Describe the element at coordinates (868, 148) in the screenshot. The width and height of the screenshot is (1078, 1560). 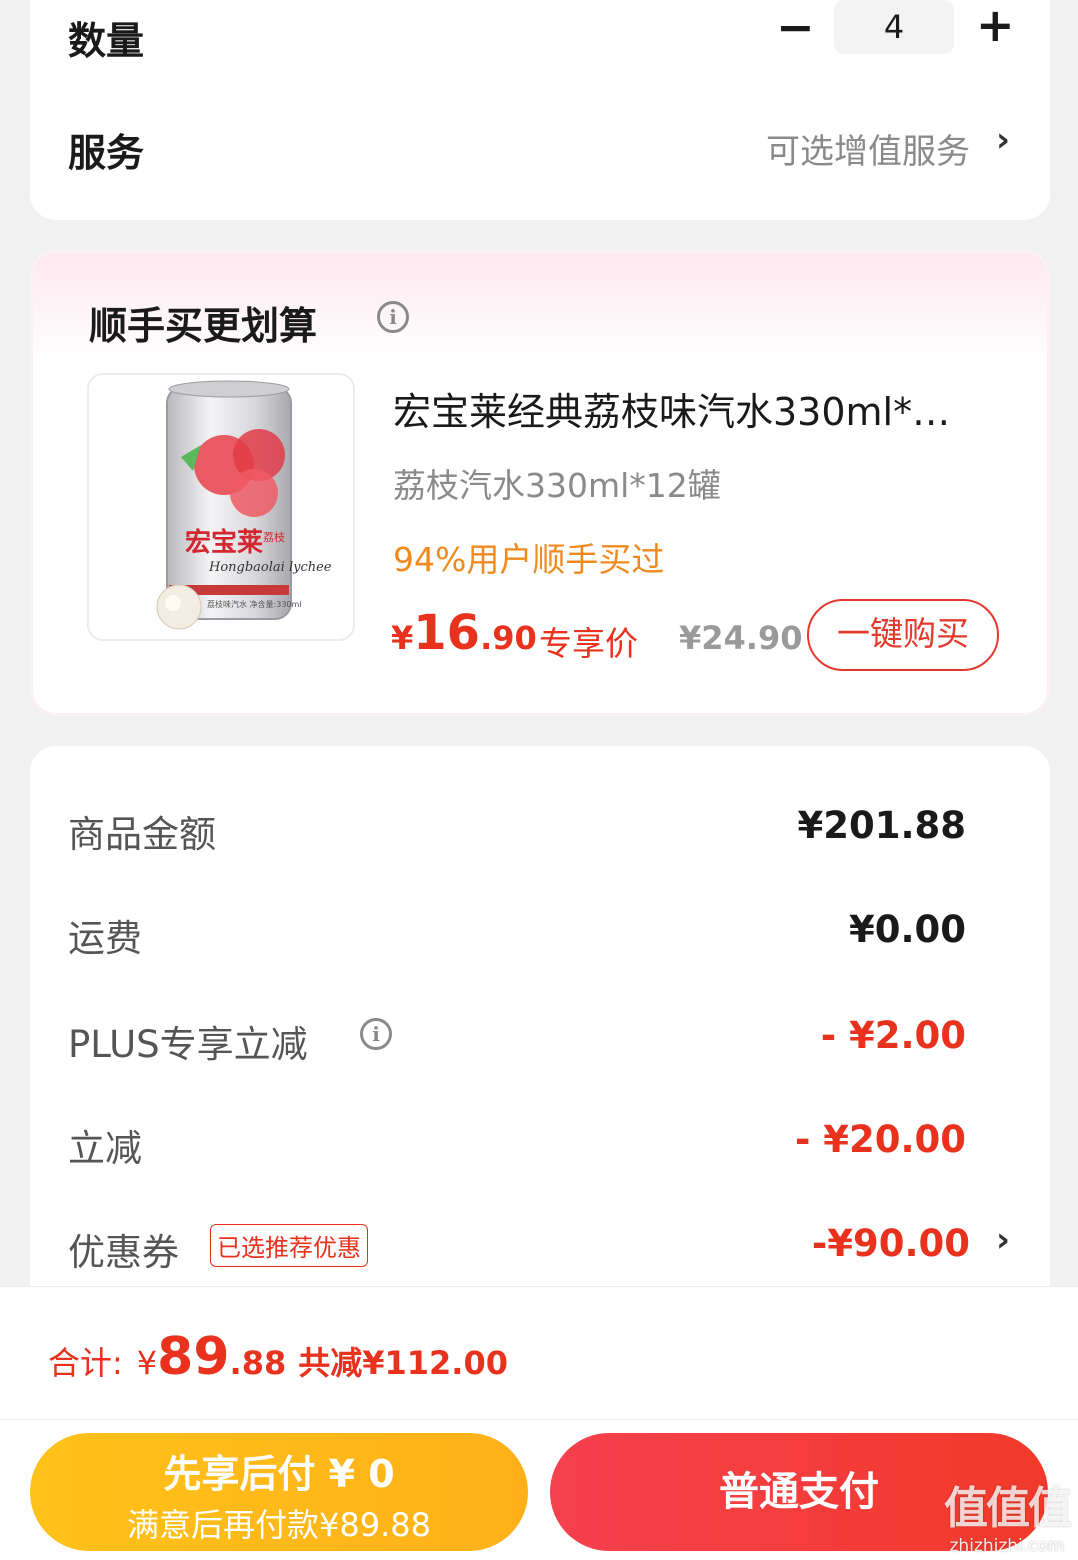
I see `service-option-link: 可选增值服务` at that location.